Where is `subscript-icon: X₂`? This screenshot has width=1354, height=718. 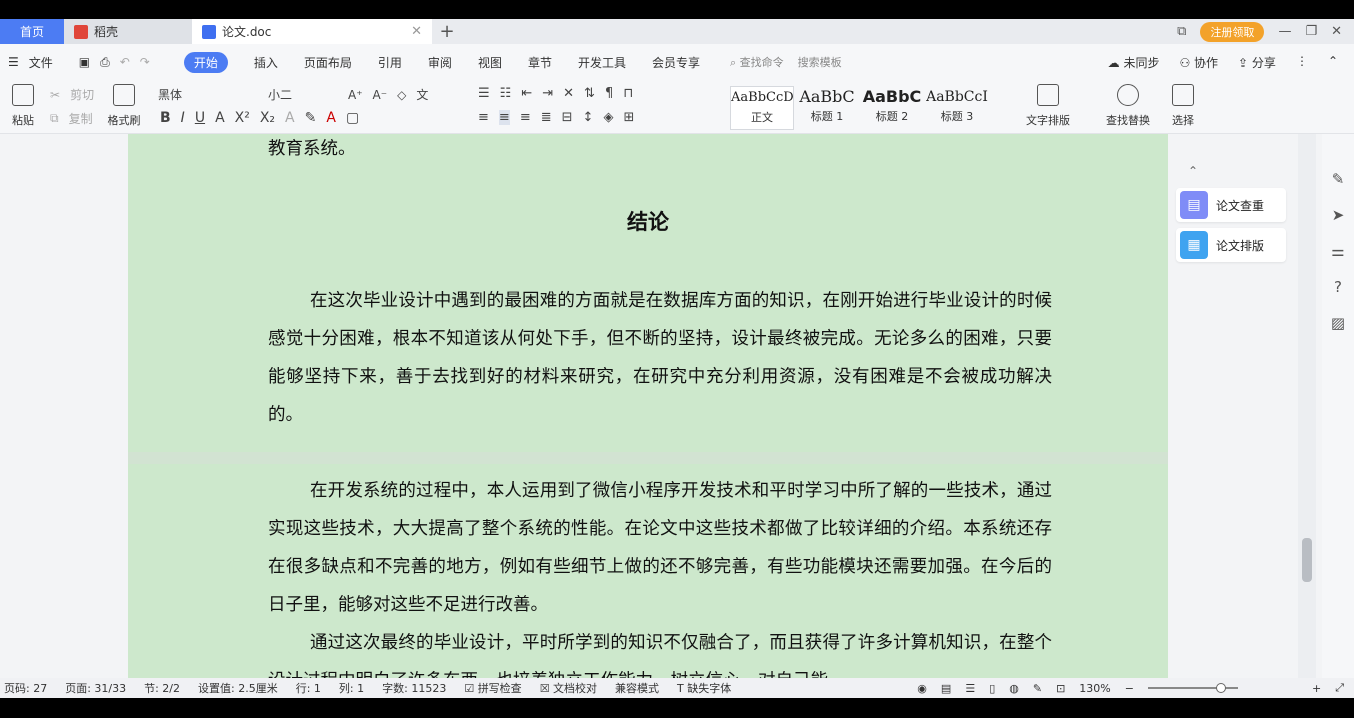 subscript-icon: X₂ is located at coordinates (267, 118).